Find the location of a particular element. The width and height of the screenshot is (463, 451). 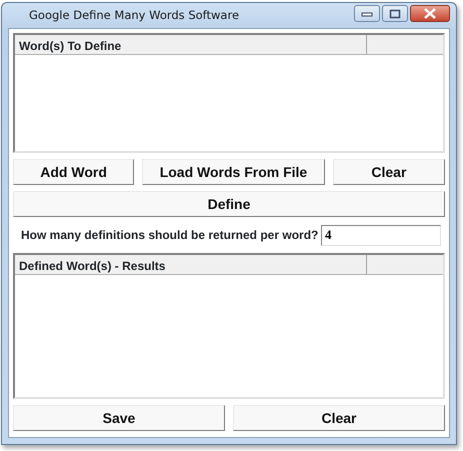

define-button: Define is located at coordinates (229, 204).